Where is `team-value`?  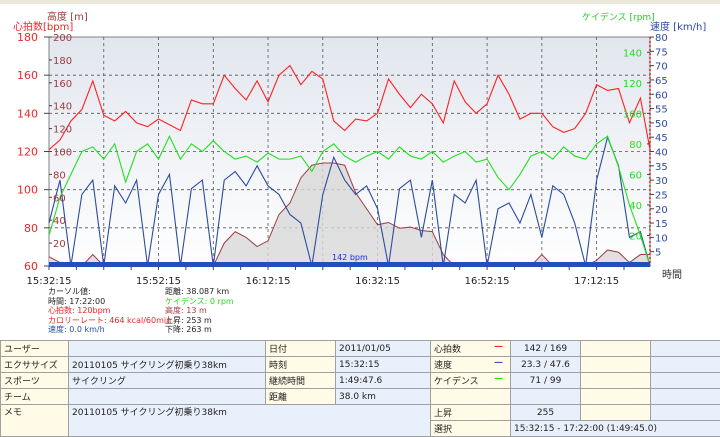 team-value is located at coordinates (167, 397).